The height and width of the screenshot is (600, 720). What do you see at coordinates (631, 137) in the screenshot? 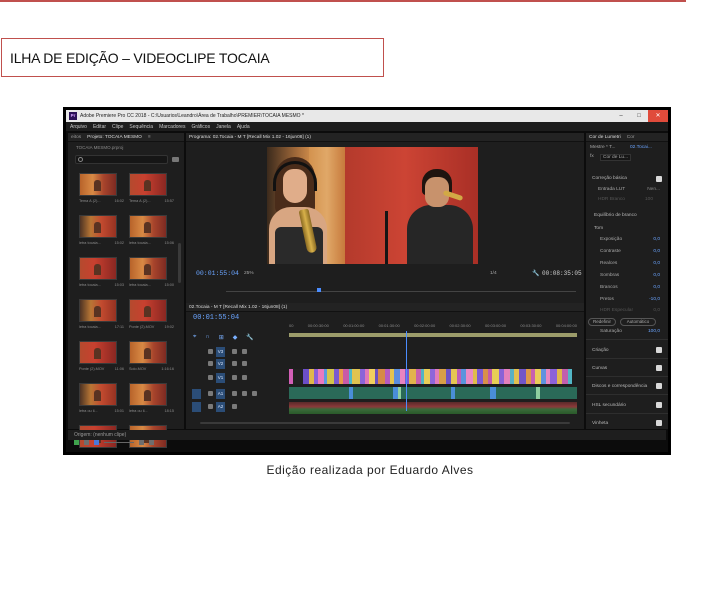
I see `tab-color: Cor` at bounding box center [631, 137].